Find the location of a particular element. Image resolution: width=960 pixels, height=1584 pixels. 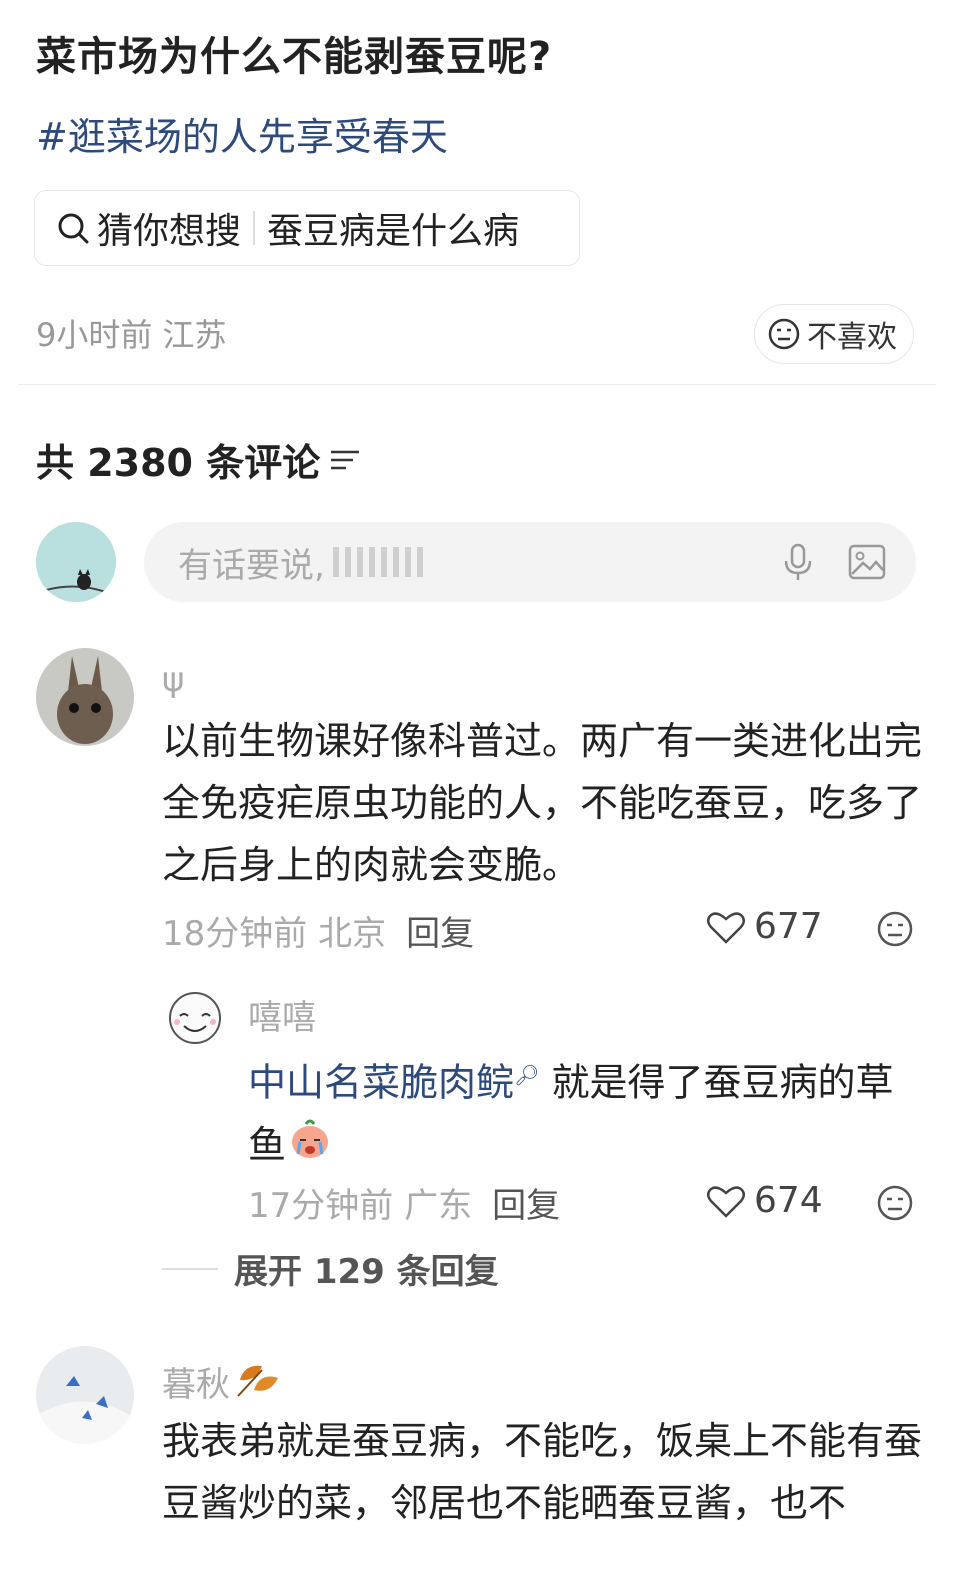

like-button: 677 is located at coordinates (764, 926).